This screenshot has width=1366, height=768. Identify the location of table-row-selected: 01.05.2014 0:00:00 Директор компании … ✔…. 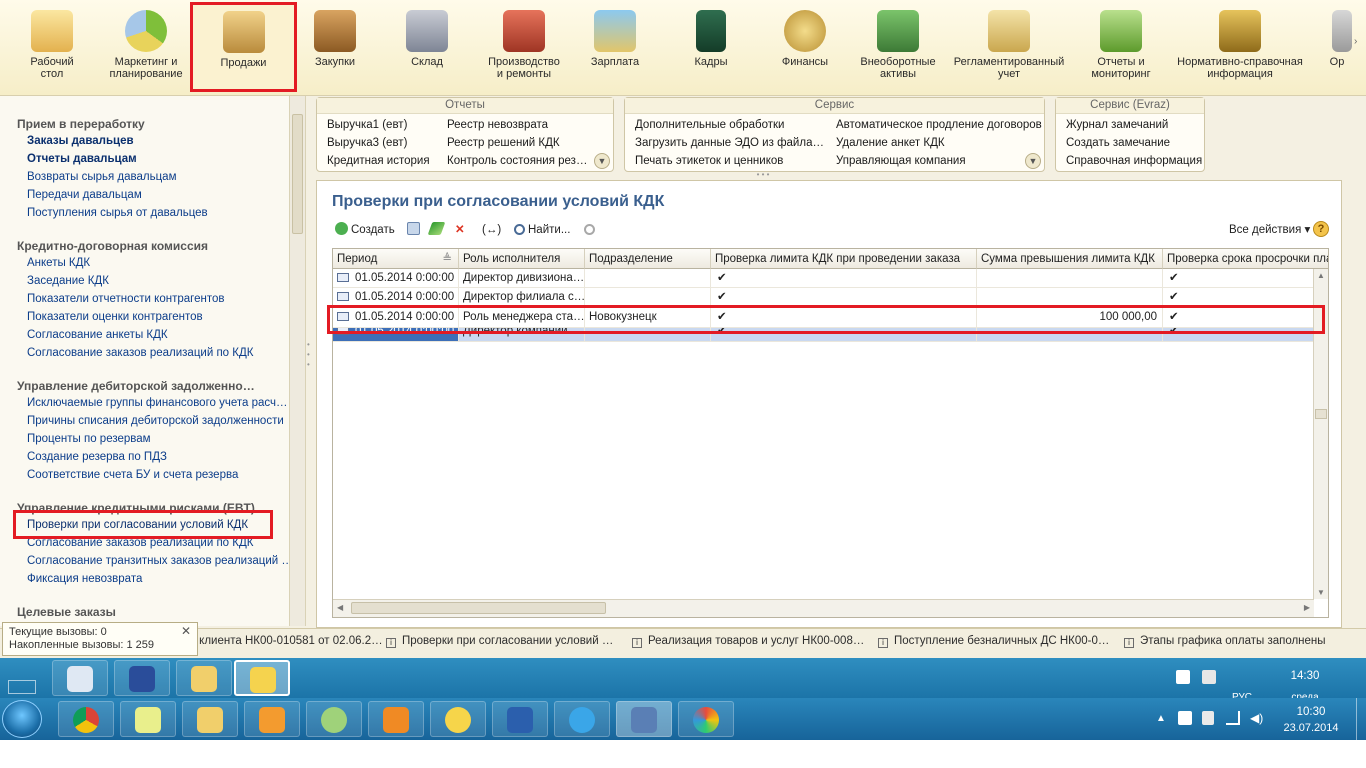
(823, 335).